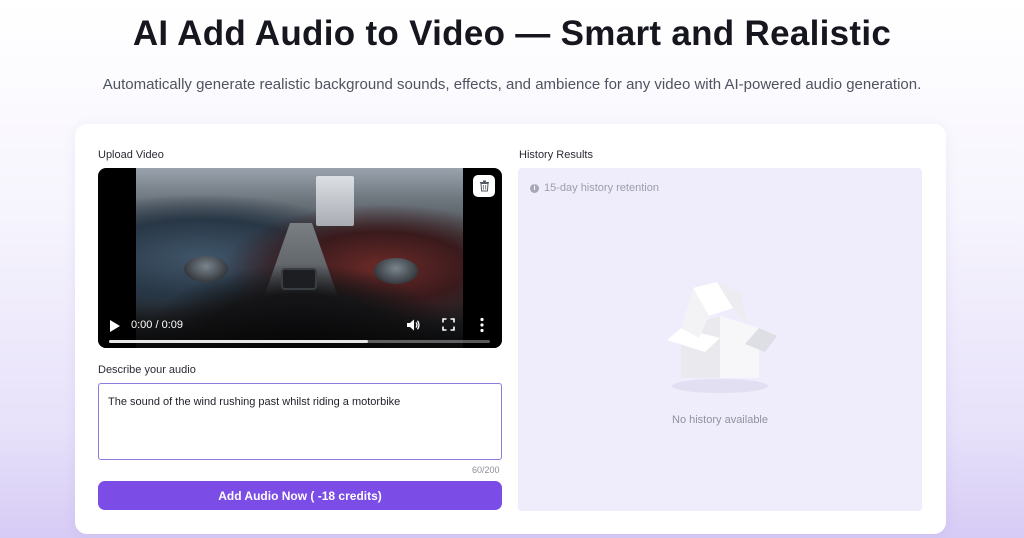 The height and width of the screenshot is (538, 1024). I want to click on history-retention-note: i 15-day history retention, so click(594, 188).